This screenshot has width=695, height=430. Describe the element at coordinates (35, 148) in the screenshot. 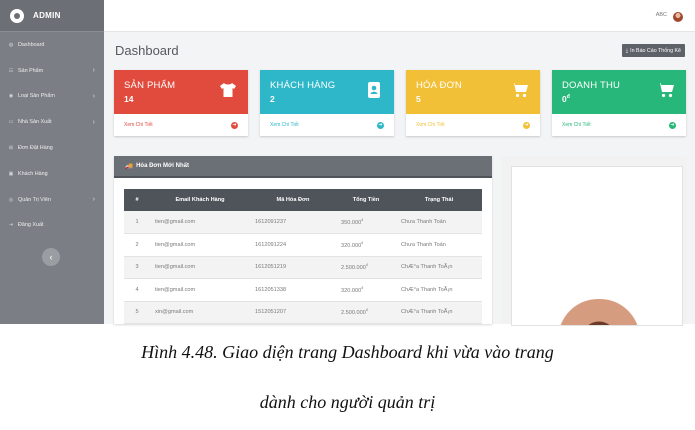

I see `sidebar-item-label: Đơn Đặt Hàng` at that location.